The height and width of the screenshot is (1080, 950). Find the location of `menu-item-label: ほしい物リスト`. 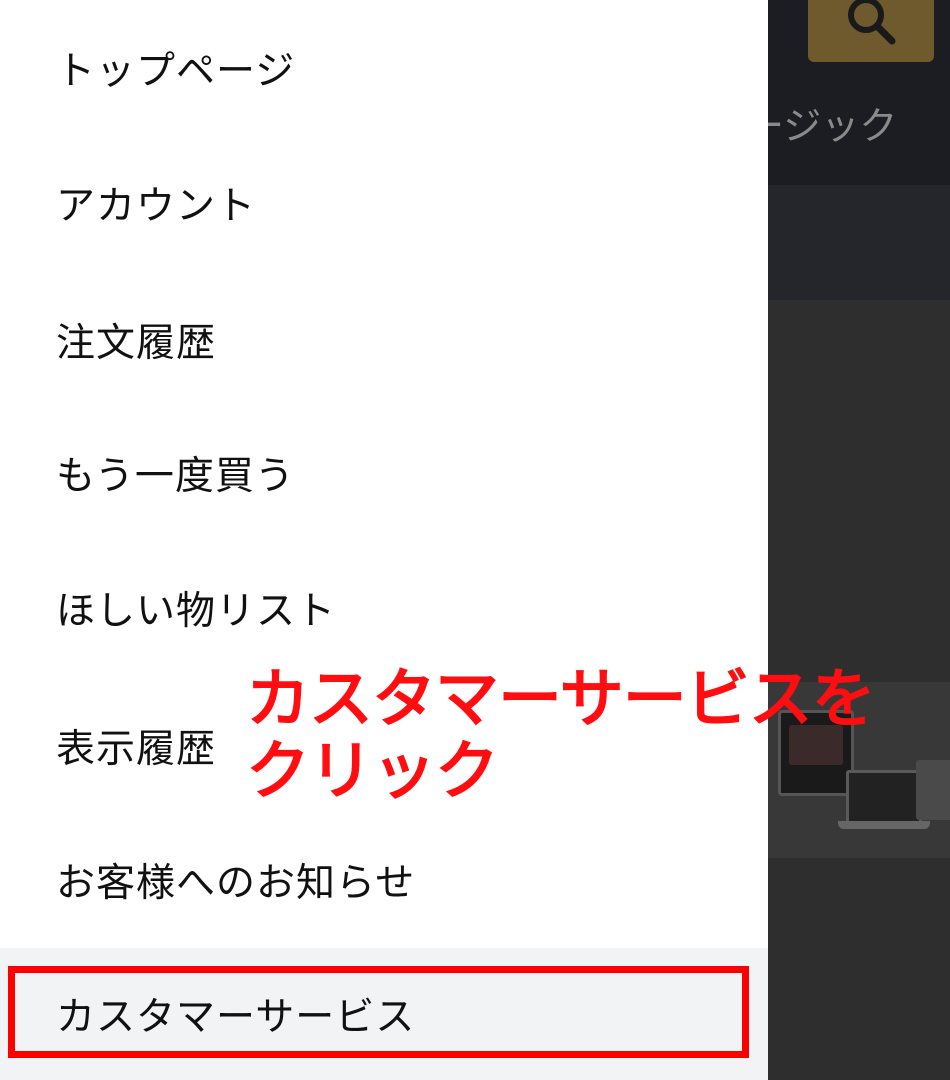

menu-item-label: ほしい物リスト is located at coordinates (196, 611).